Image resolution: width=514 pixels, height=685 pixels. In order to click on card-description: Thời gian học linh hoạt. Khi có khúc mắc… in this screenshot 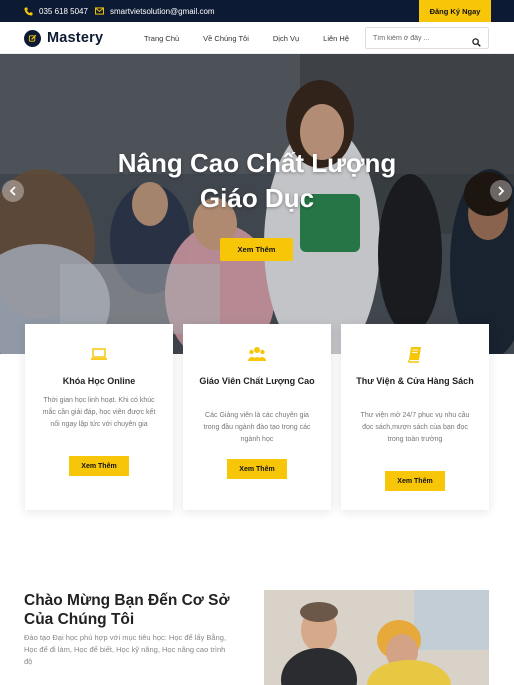, I will do `click(99, 412)`.